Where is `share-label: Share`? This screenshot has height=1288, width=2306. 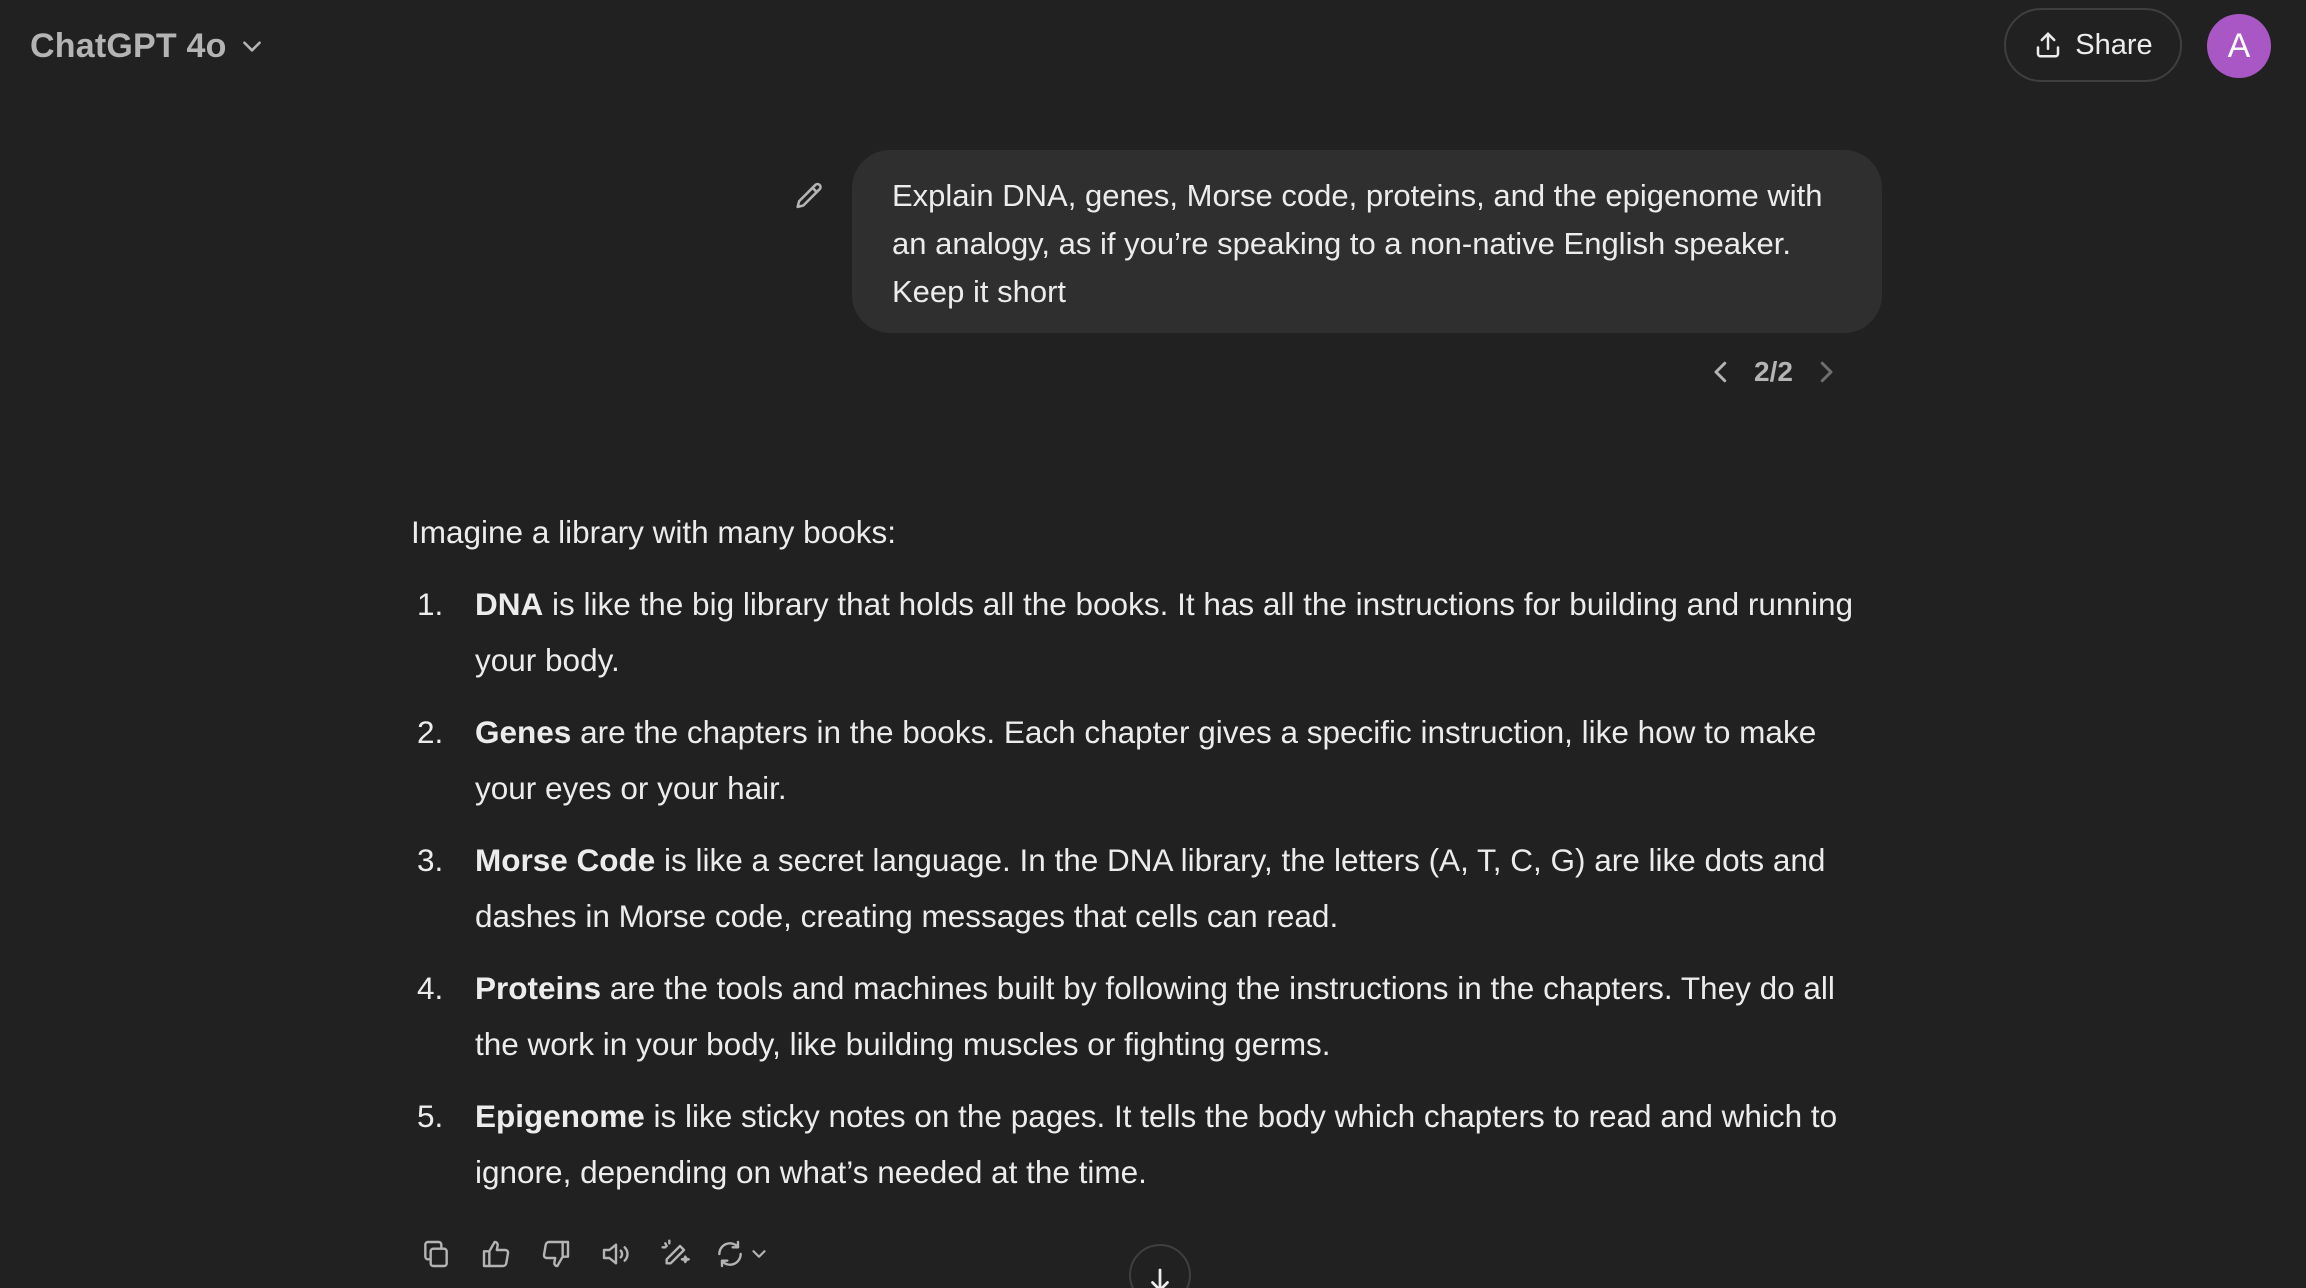
share-label: Share is located at coordinates (2114, 44).